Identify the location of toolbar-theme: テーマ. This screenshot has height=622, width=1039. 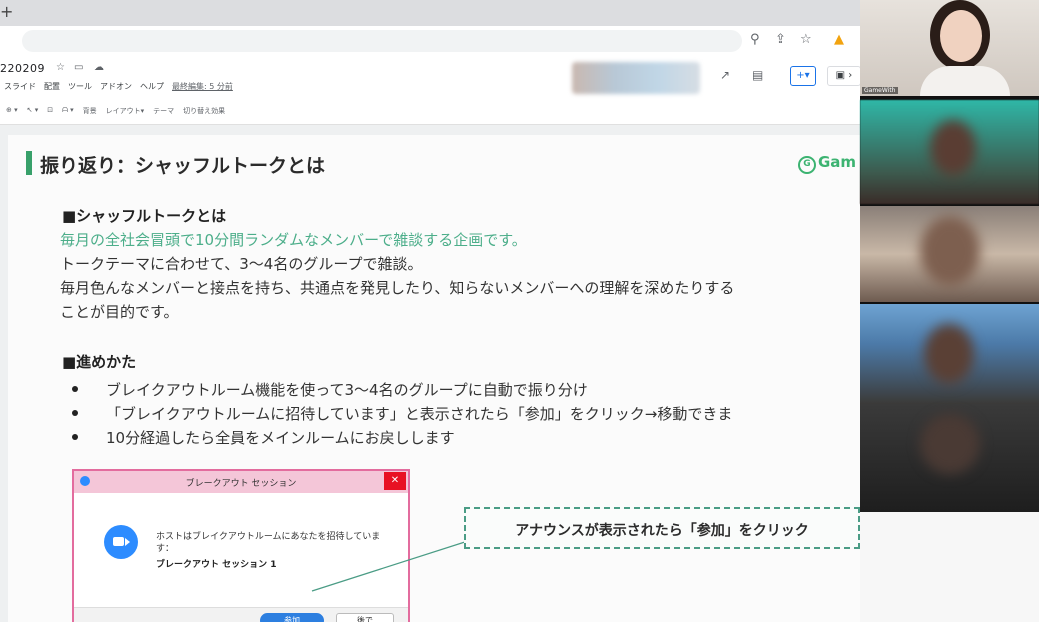
(163, 111).